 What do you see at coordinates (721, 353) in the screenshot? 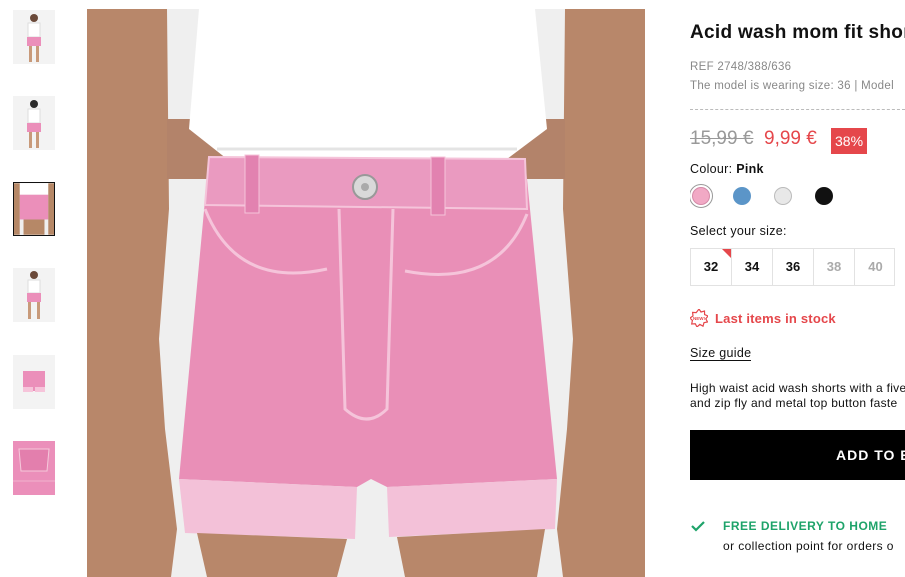
I see `size-guide-link: Size guide` at bounding box center [721, 353].